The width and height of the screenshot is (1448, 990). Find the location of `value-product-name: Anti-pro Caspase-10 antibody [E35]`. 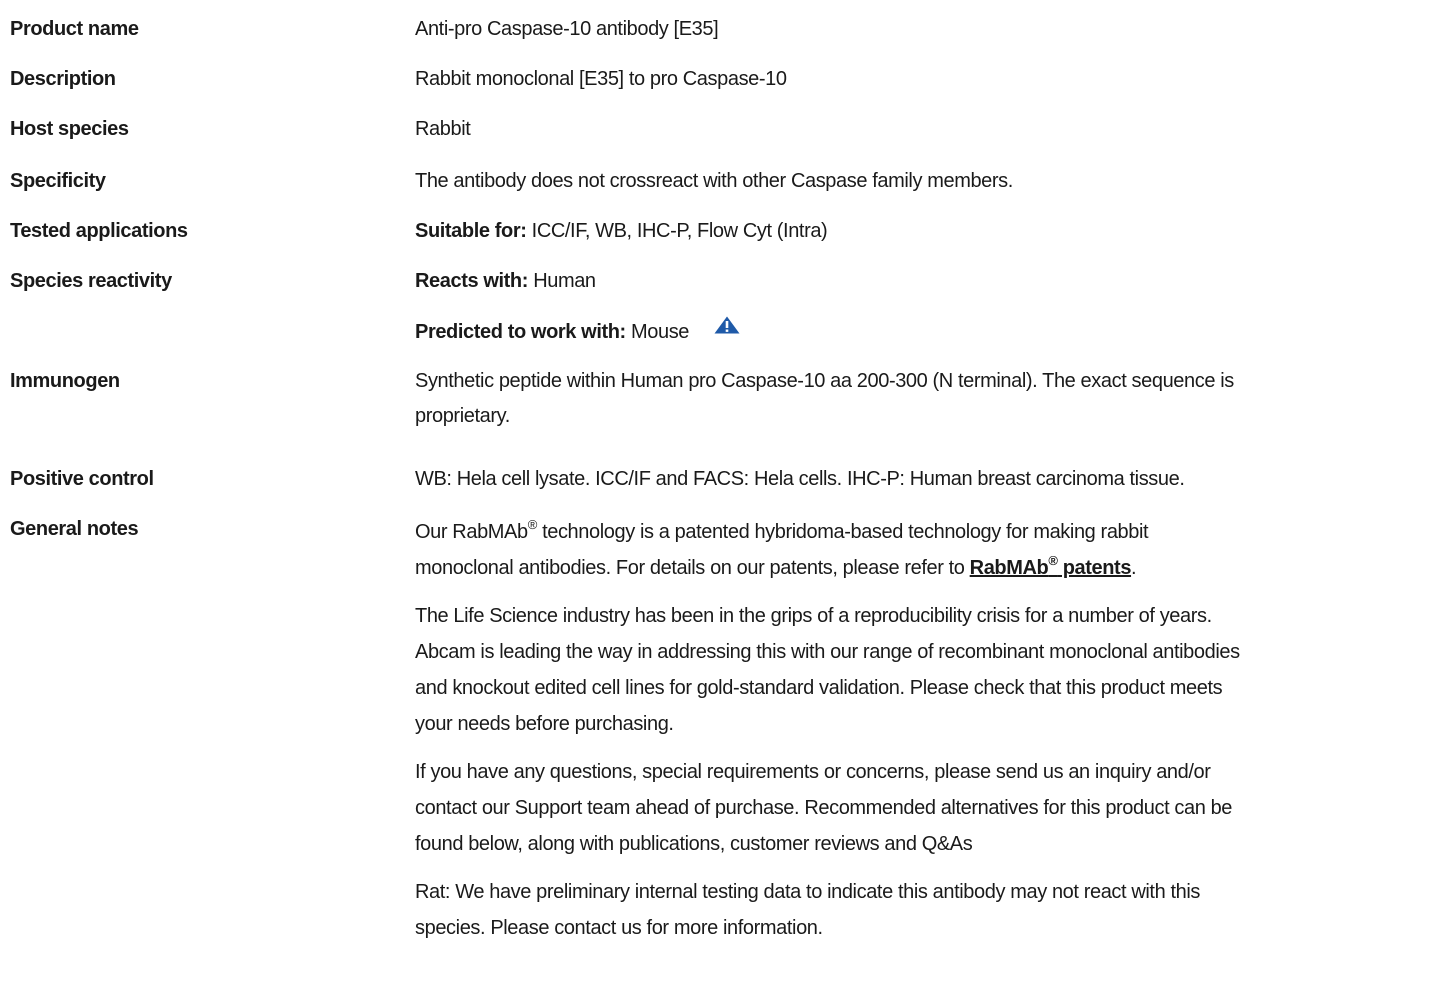

value-product-name: Anti-pro Caspase-10 antibody [E35] is located at coordinates (567, 29).